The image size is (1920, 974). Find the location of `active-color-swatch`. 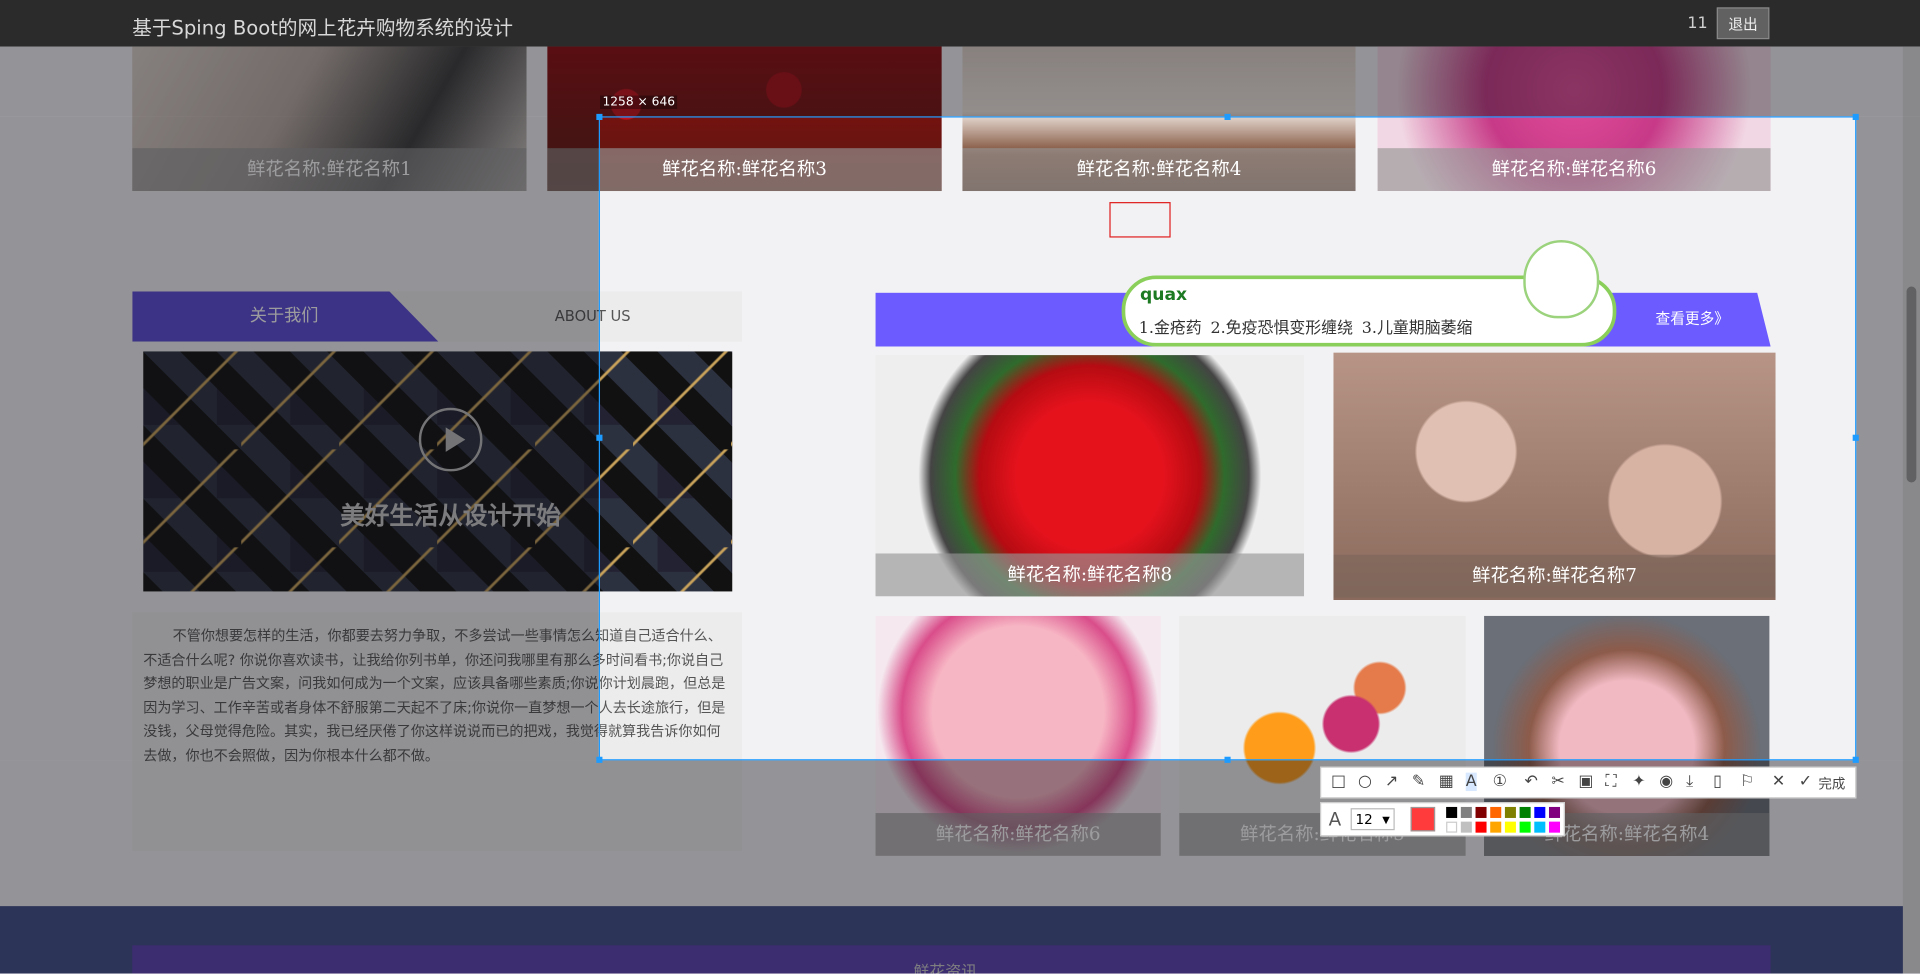

active-color-swatch is located at coordinates (1423, 819).